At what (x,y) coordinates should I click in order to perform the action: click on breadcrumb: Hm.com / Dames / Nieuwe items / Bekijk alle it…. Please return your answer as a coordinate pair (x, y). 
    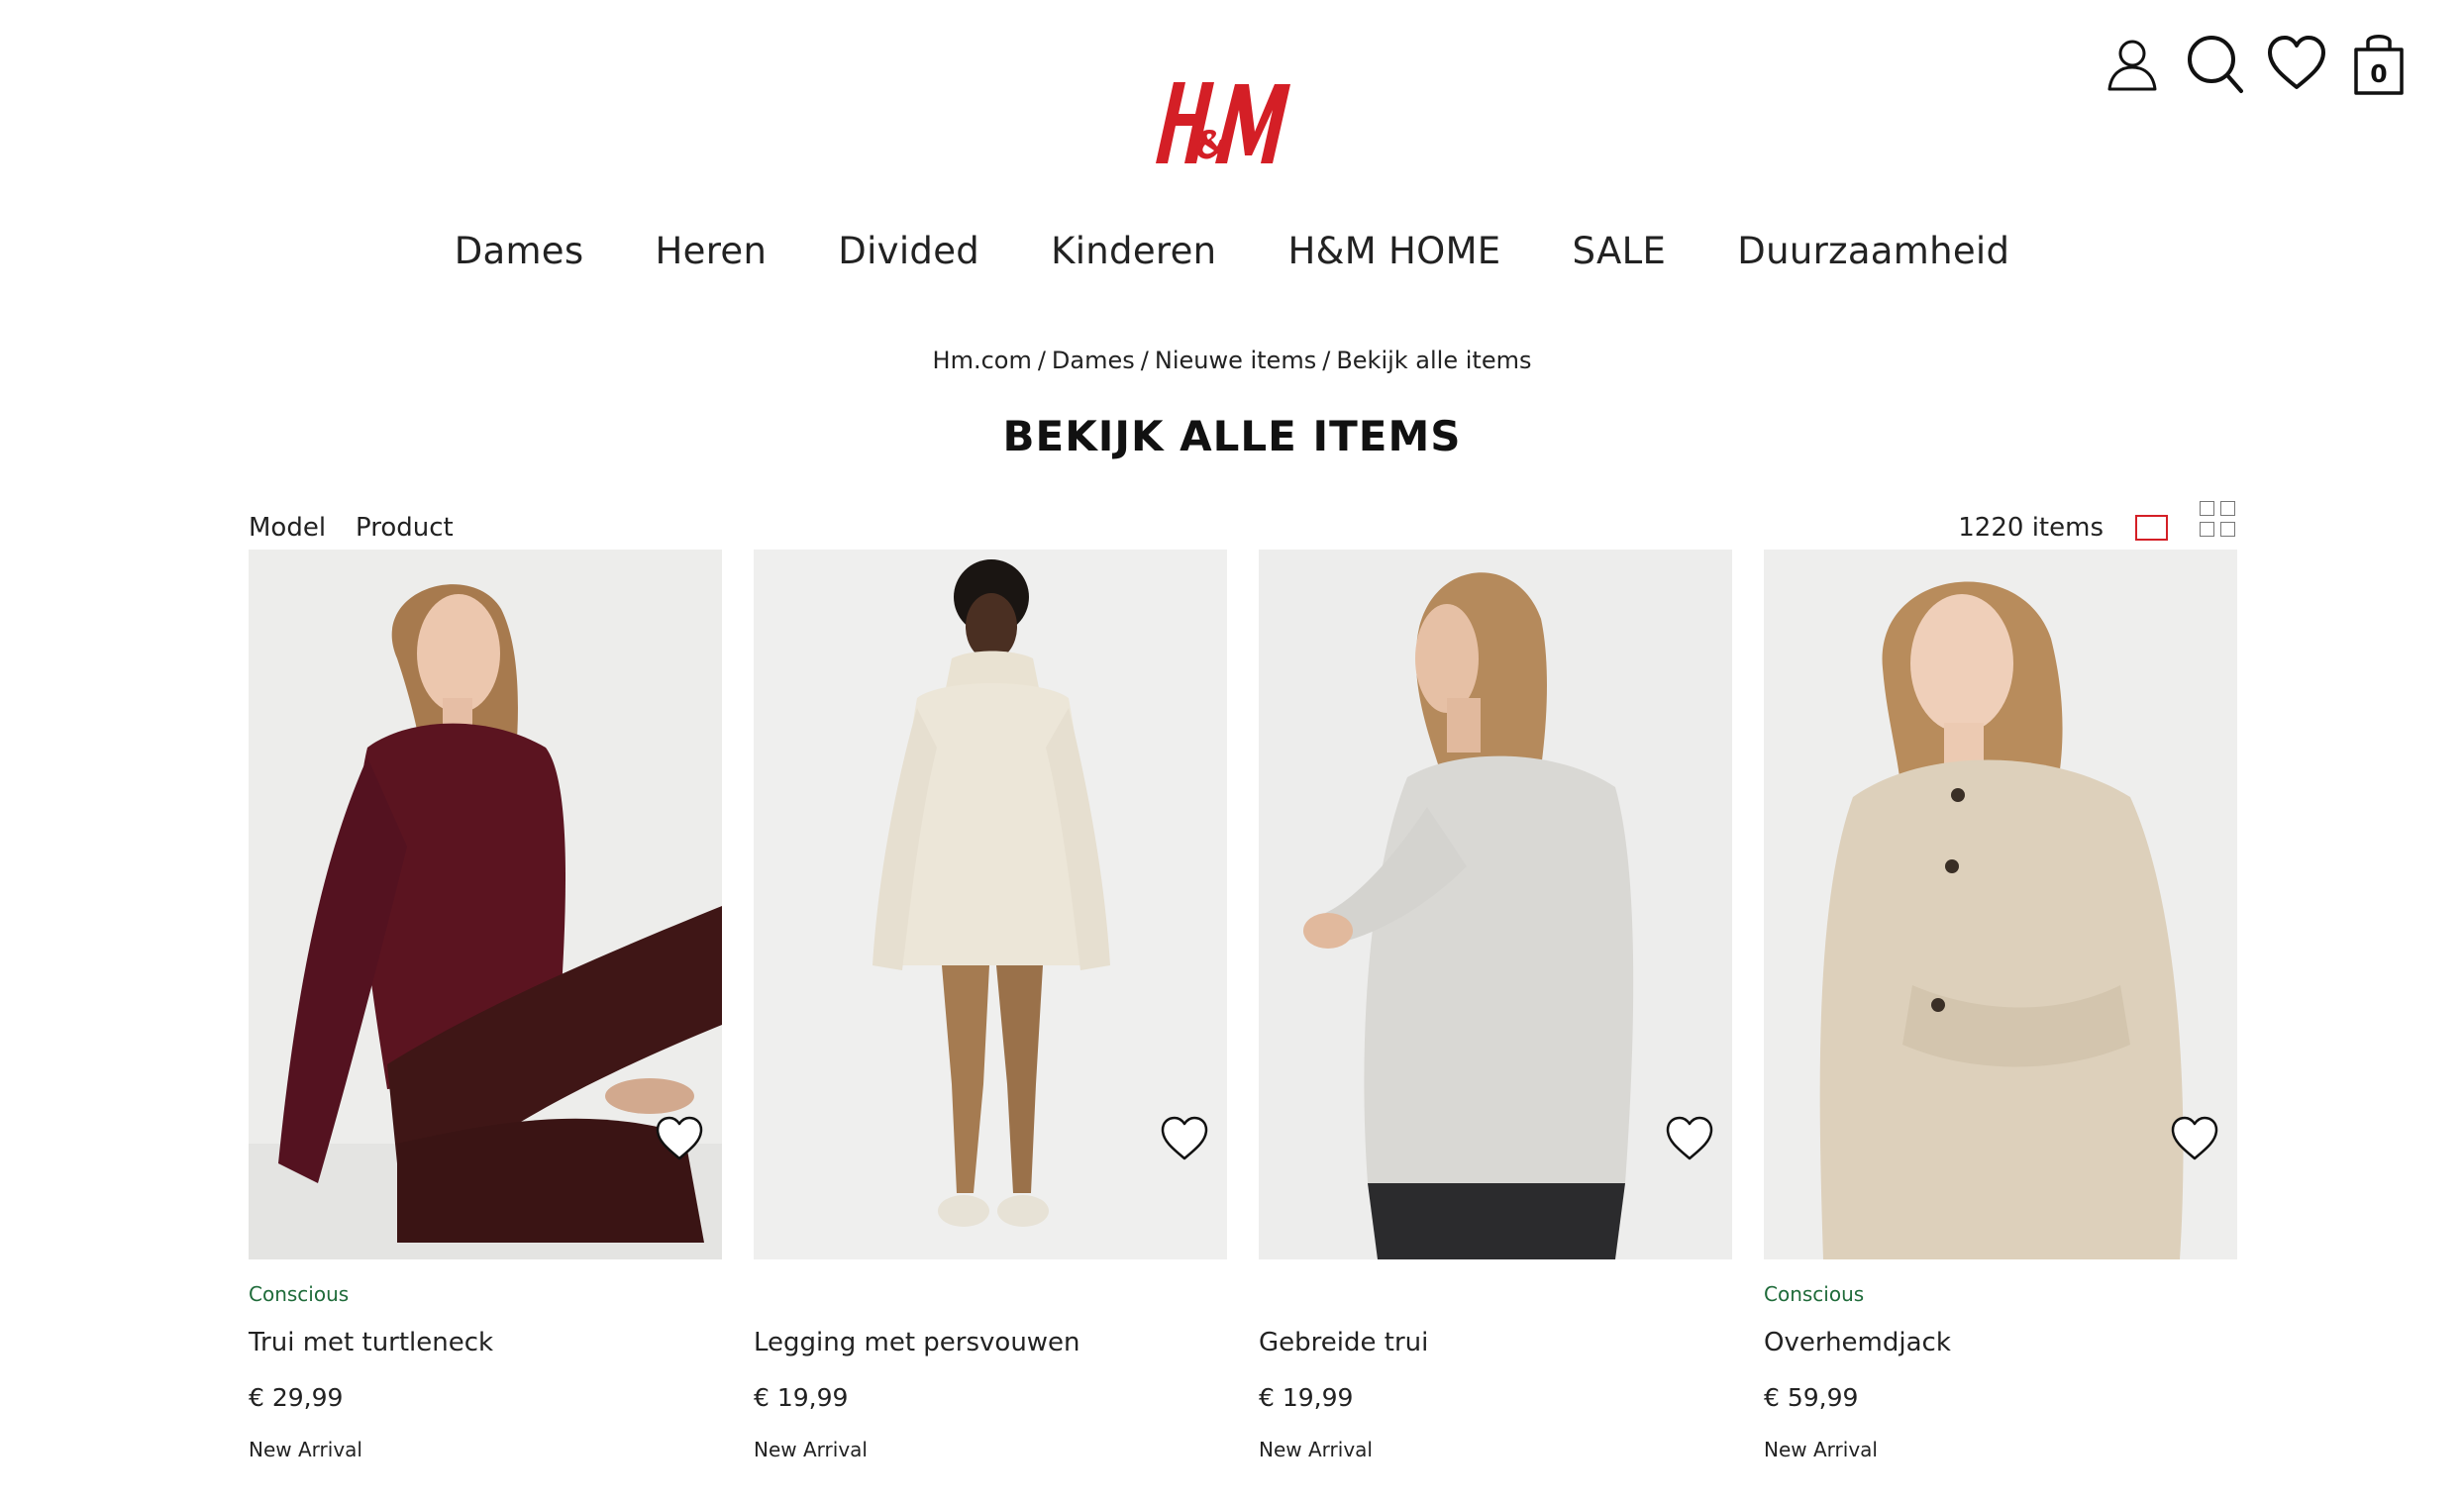
    Looking at the image, I should click on (1232, 360).